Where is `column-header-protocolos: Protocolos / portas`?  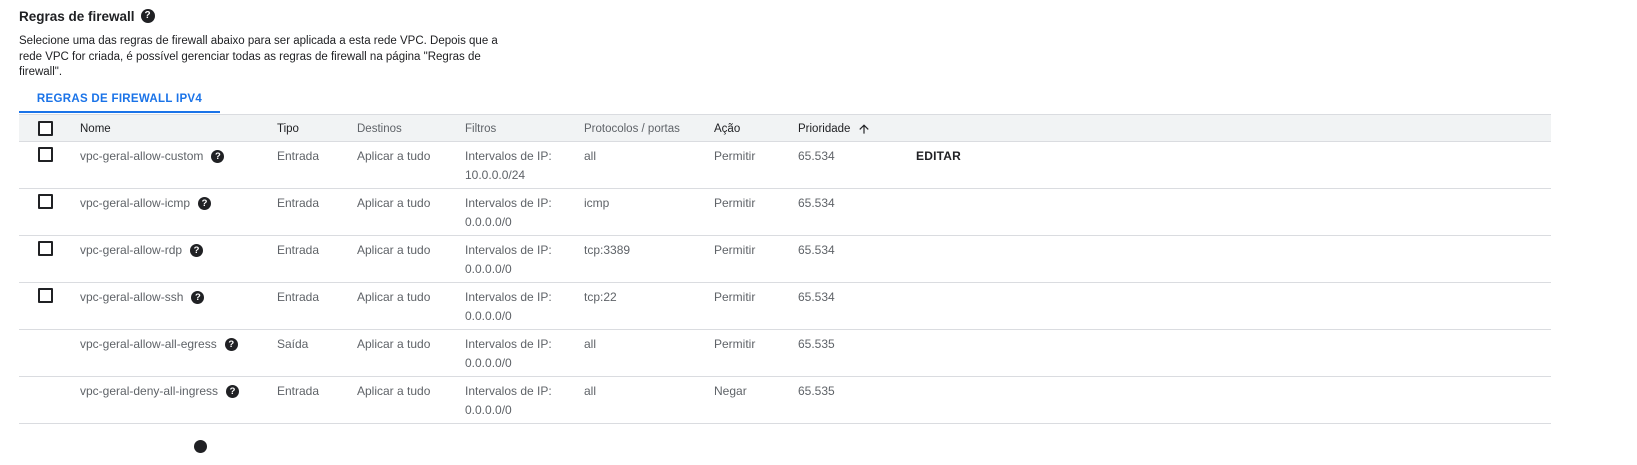 column-header-protocolos: Protocolos / portas is located at coordinates (632, 129).